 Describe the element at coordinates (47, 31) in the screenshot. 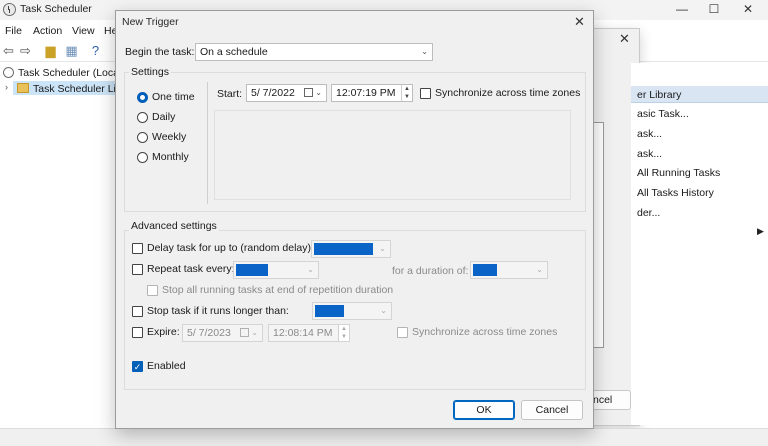

I see `menu-action: Action` at that location.